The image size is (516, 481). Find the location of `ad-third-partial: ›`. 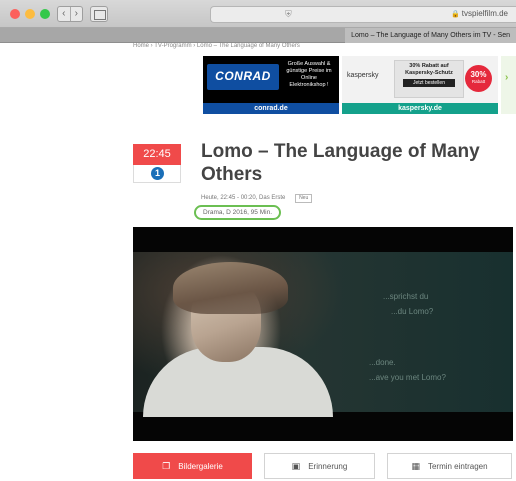

ad-third-partial: › is located at coordinates (508, 85).